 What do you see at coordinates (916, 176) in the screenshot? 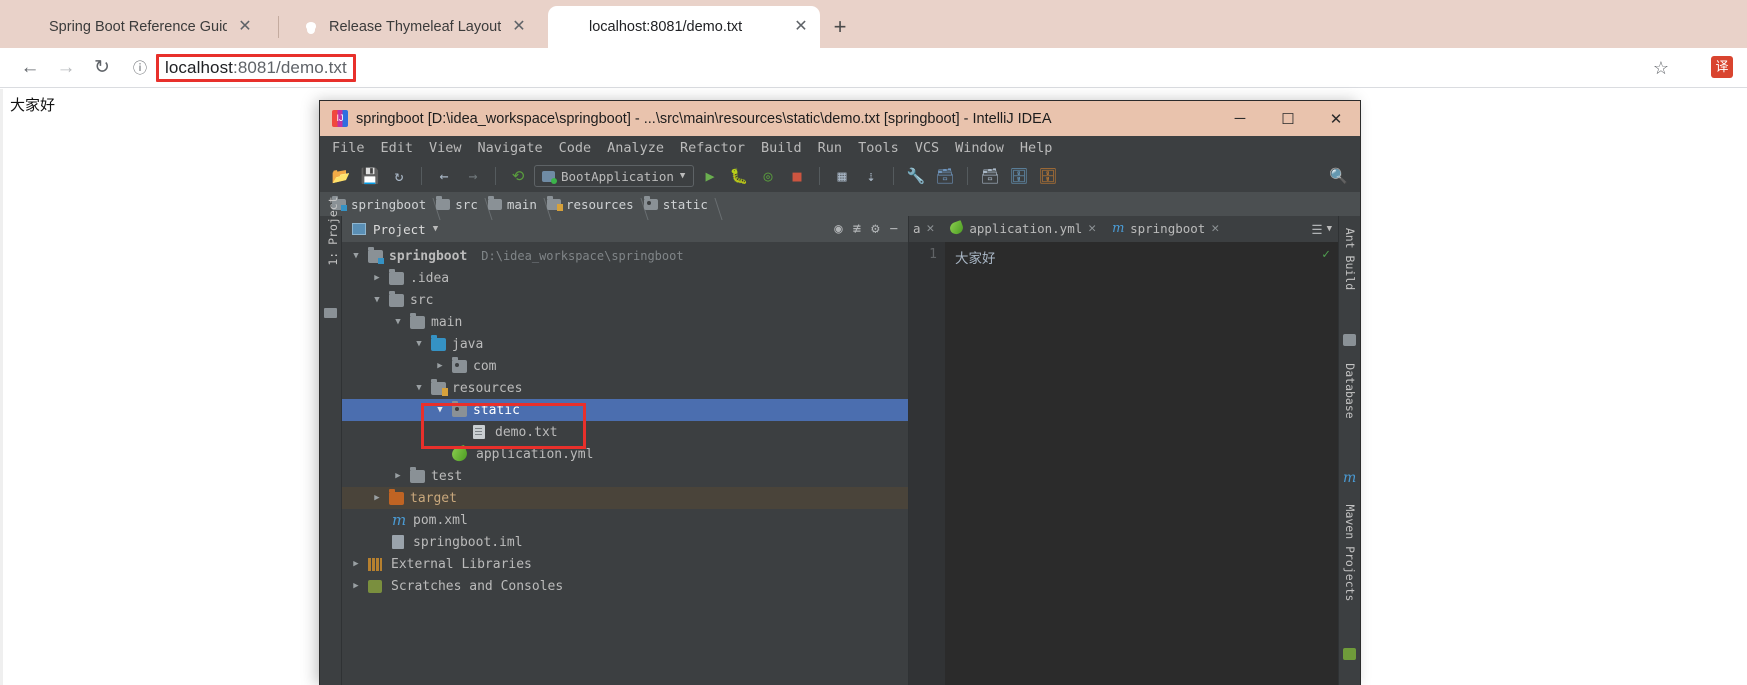
I see `settings-wrench-icon: 🔧` at bounding box center [916, 176].